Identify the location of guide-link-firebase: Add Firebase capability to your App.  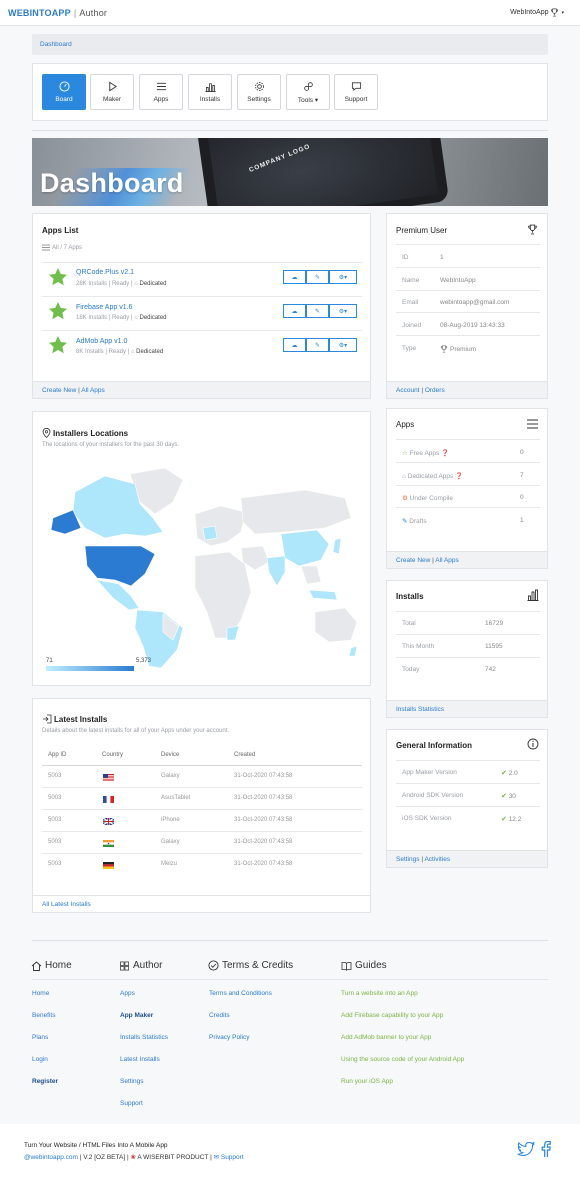
(392, 1015).